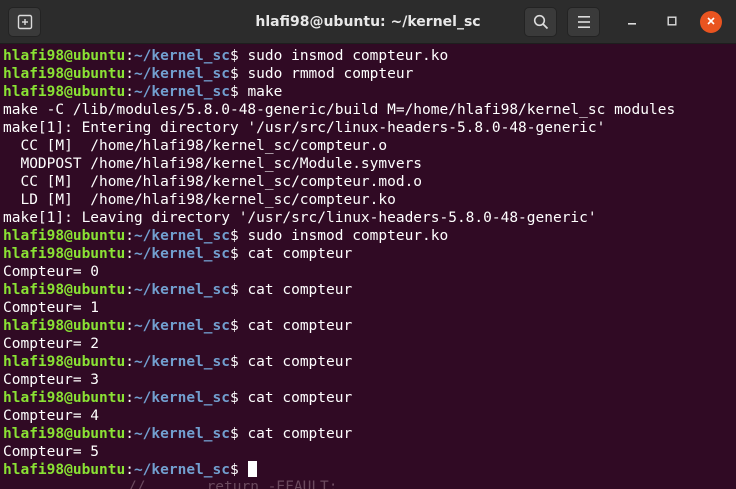 The width and height of the screenshot is (736, 489). I want to click on output-line: Compteur= 4, so click(51, 416).